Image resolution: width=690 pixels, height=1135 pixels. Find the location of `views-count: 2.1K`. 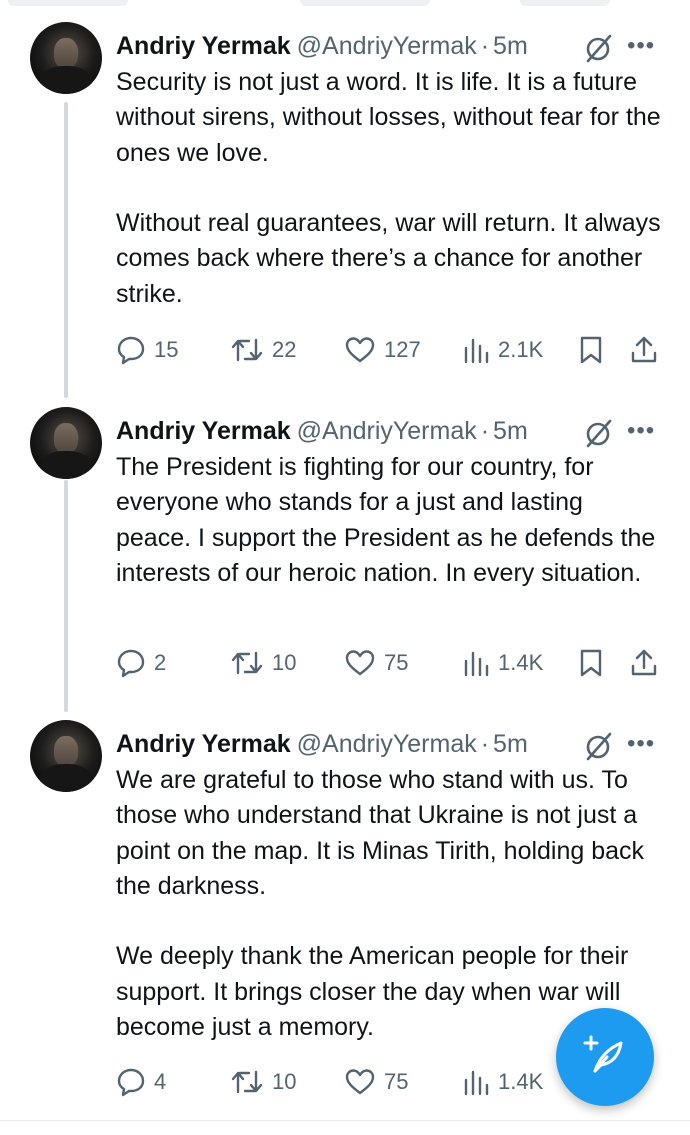

views-count: 2.1K is located at coordinates (521, 349).